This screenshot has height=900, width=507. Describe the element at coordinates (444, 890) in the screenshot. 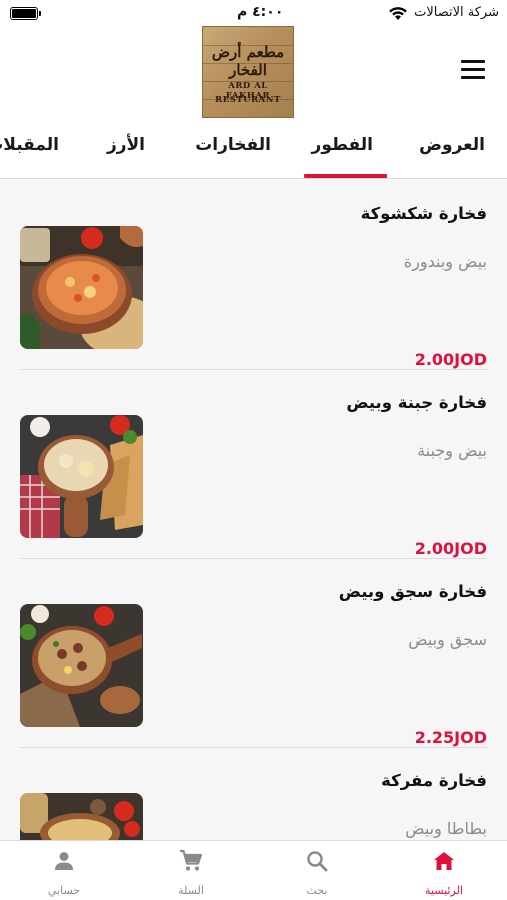

I see `nav-home-label: الرئيسية` at that location.